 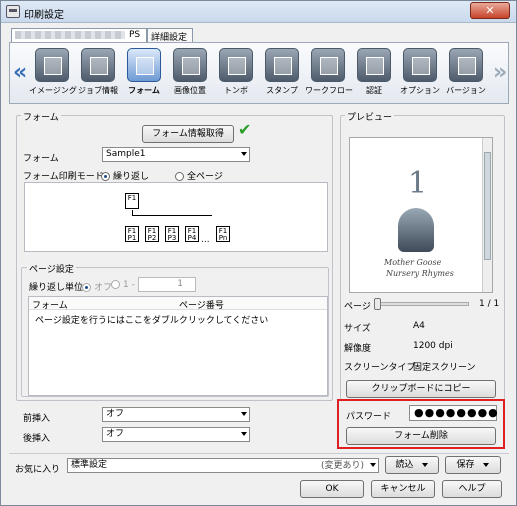 What do you see at coordinates (433, 346) in the screenshot?
I see `resolution-value: 1200 dpi` at bounding box center [433, 346].